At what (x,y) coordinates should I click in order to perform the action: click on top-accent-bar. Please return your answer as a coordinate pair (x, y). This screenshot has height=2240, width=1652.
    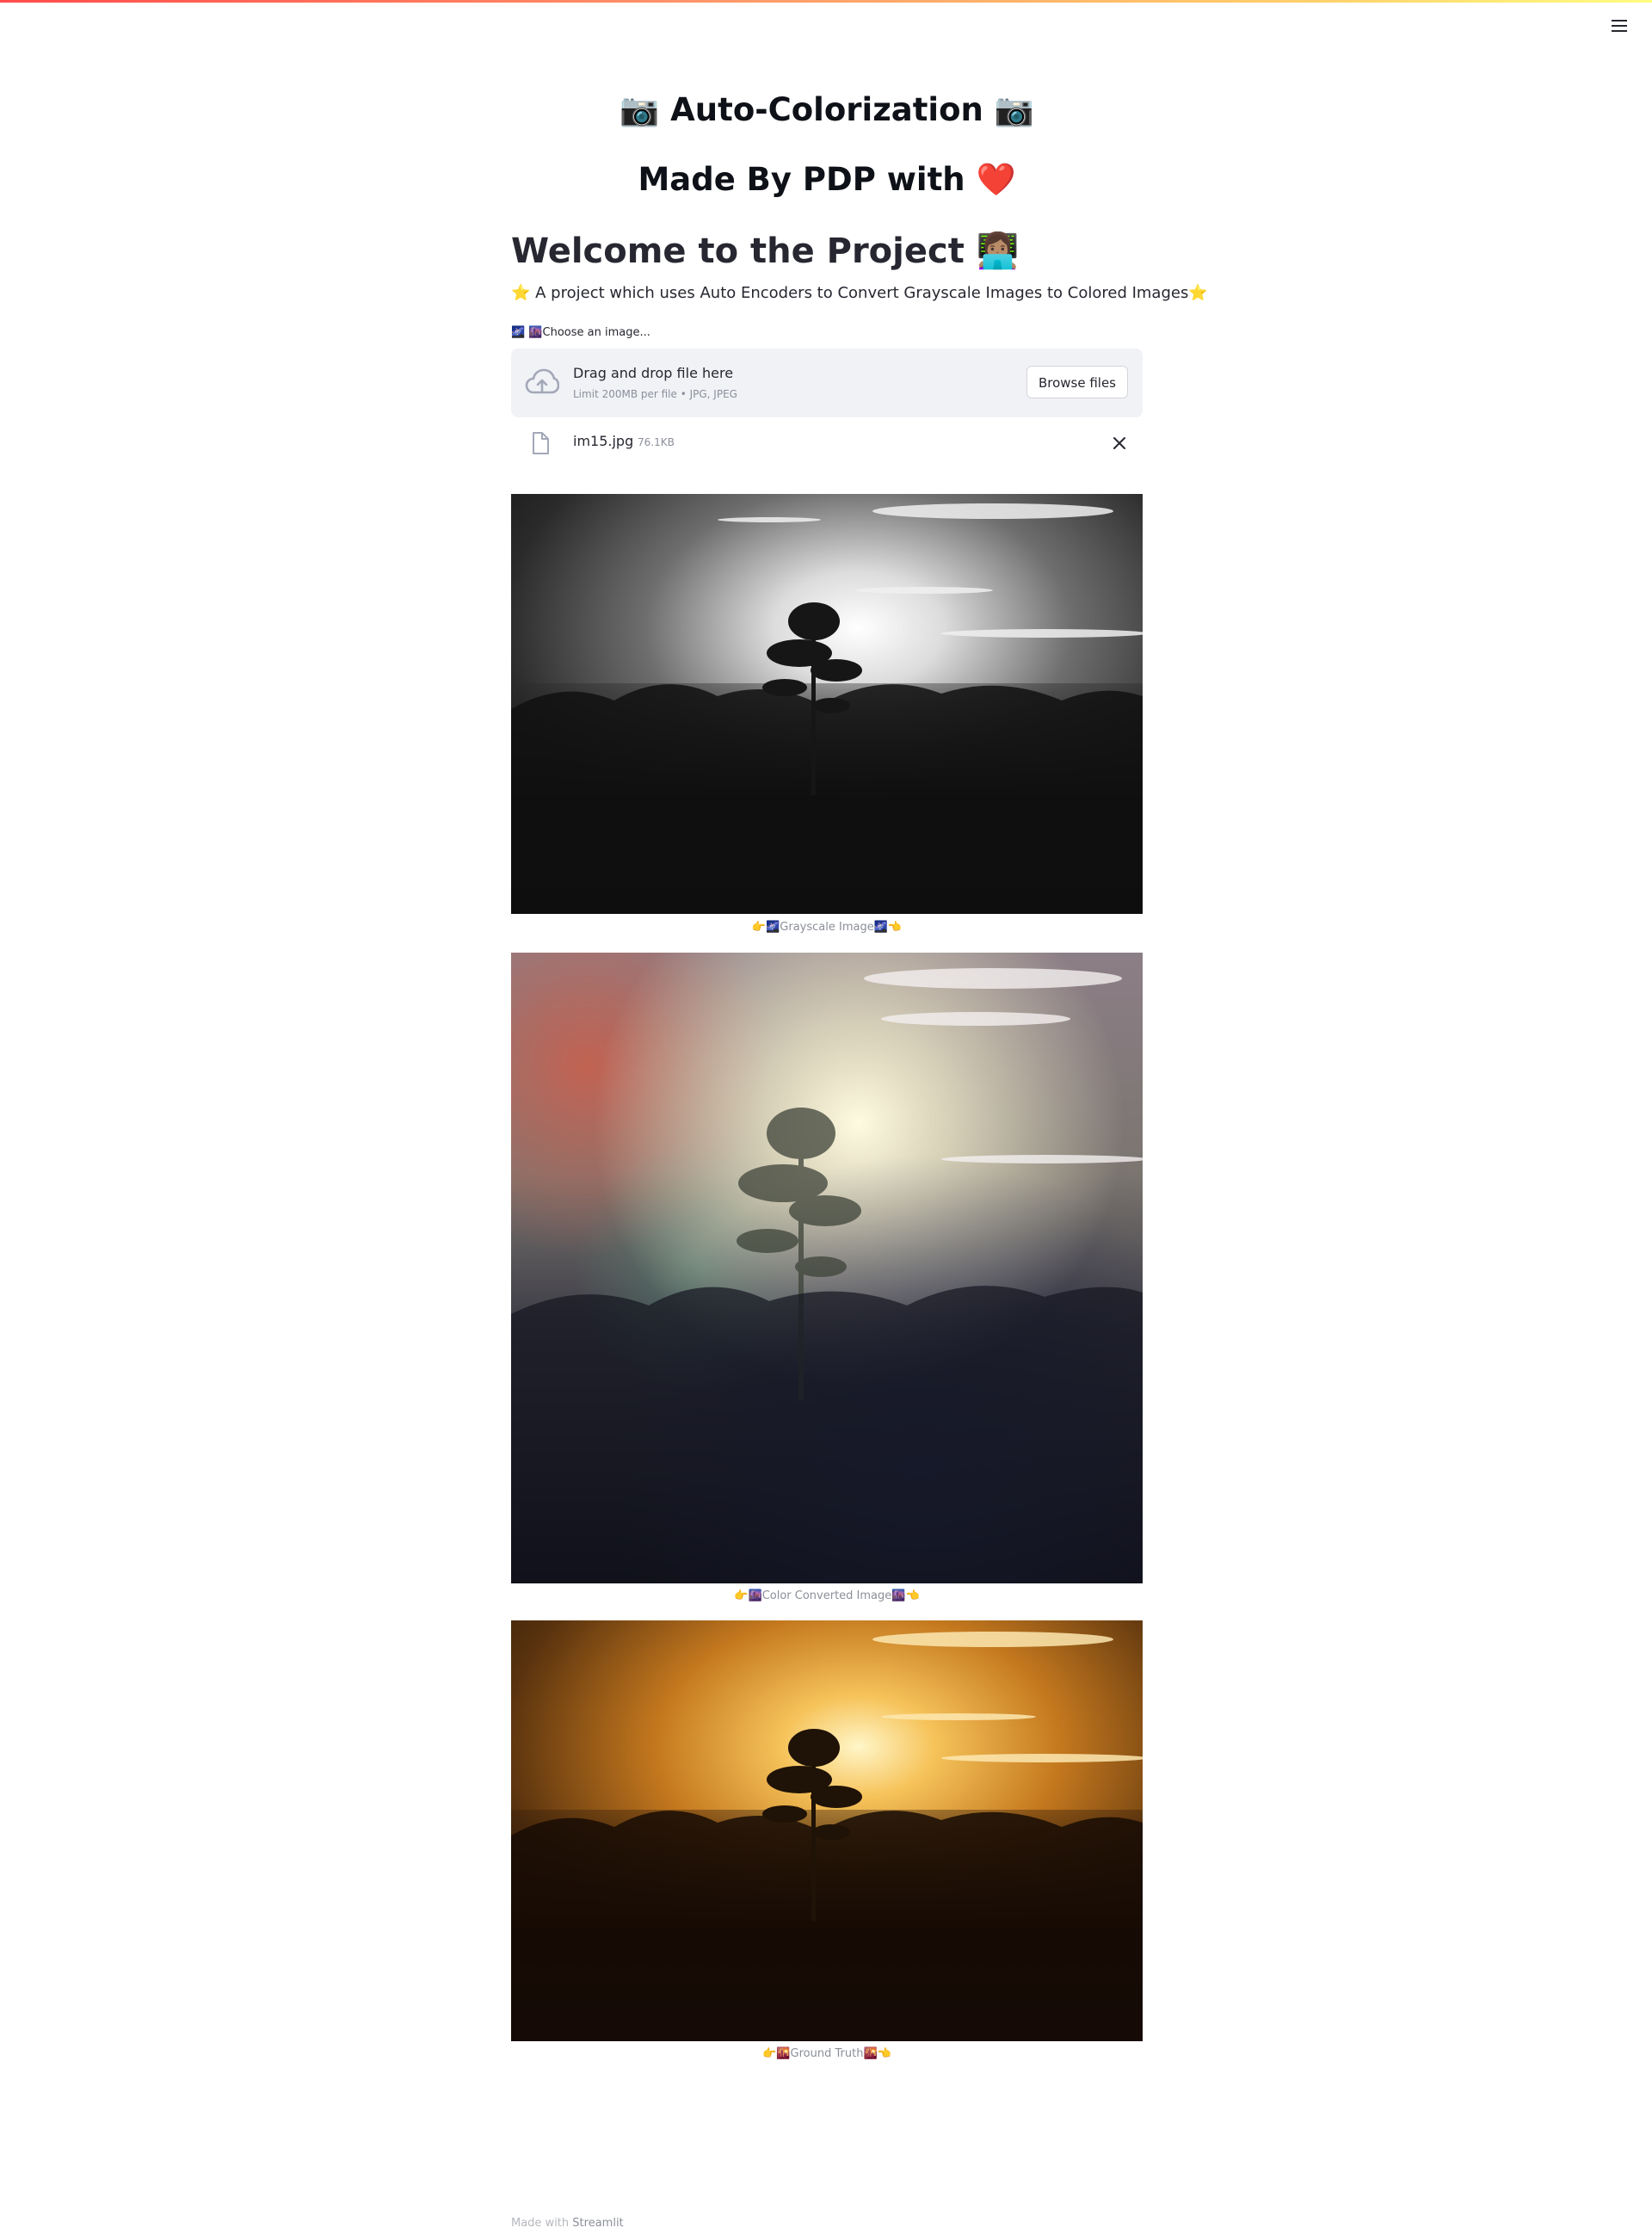
    Looking at the image, I should click on (826, 1).